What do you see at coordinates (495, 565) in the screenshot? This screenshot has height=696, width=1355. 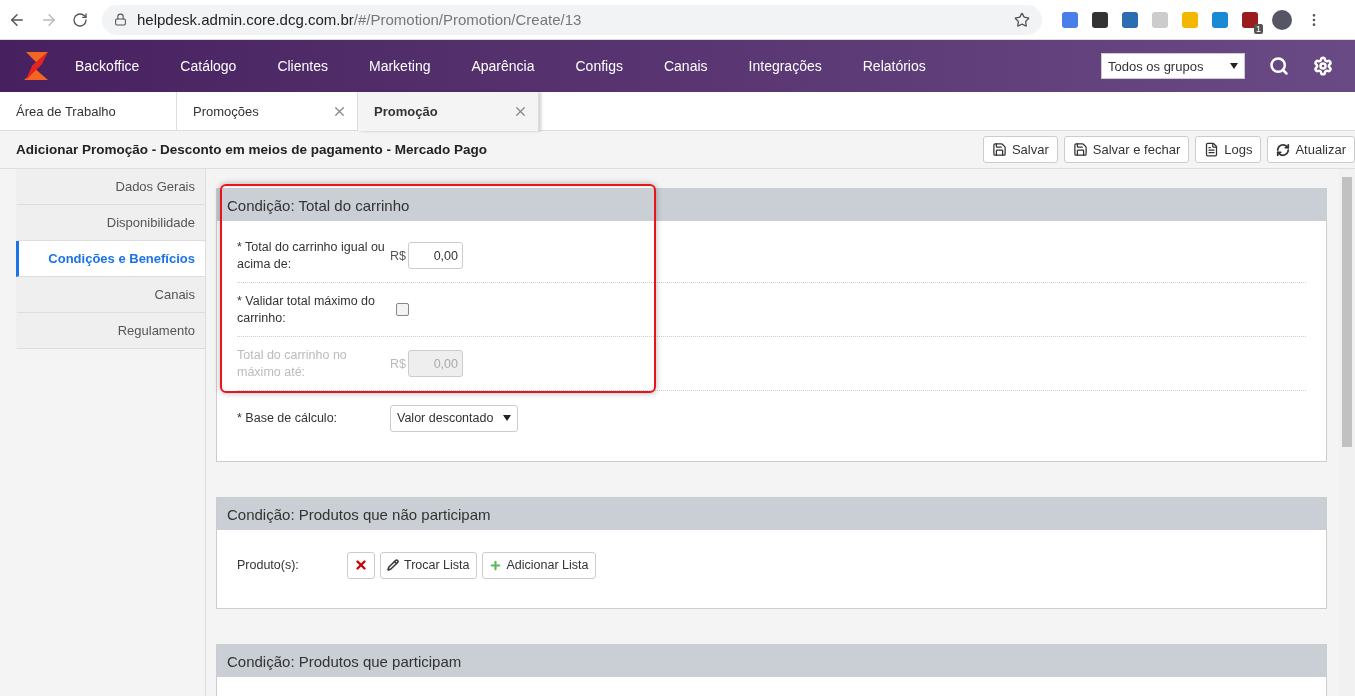 I see `plus-icon` at bounding box center [495, 565].